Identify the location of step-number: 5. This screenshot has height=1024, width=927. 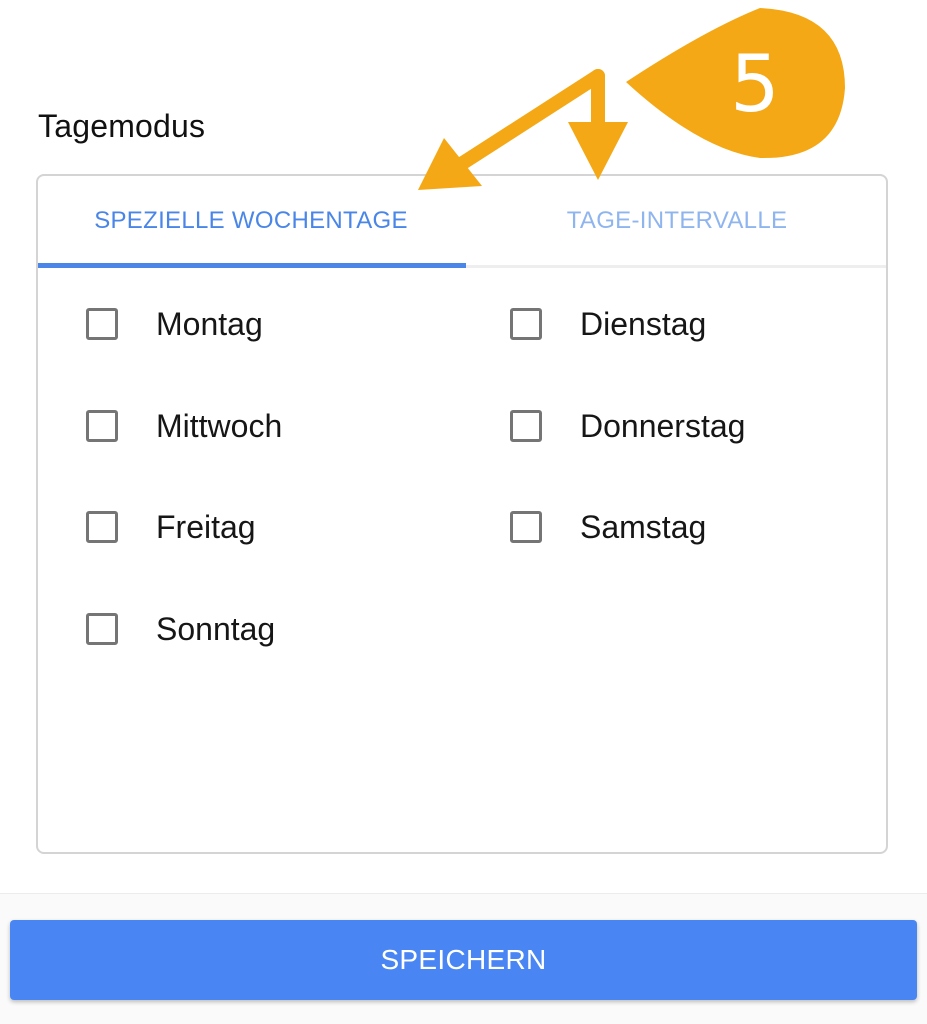
(755, 85).